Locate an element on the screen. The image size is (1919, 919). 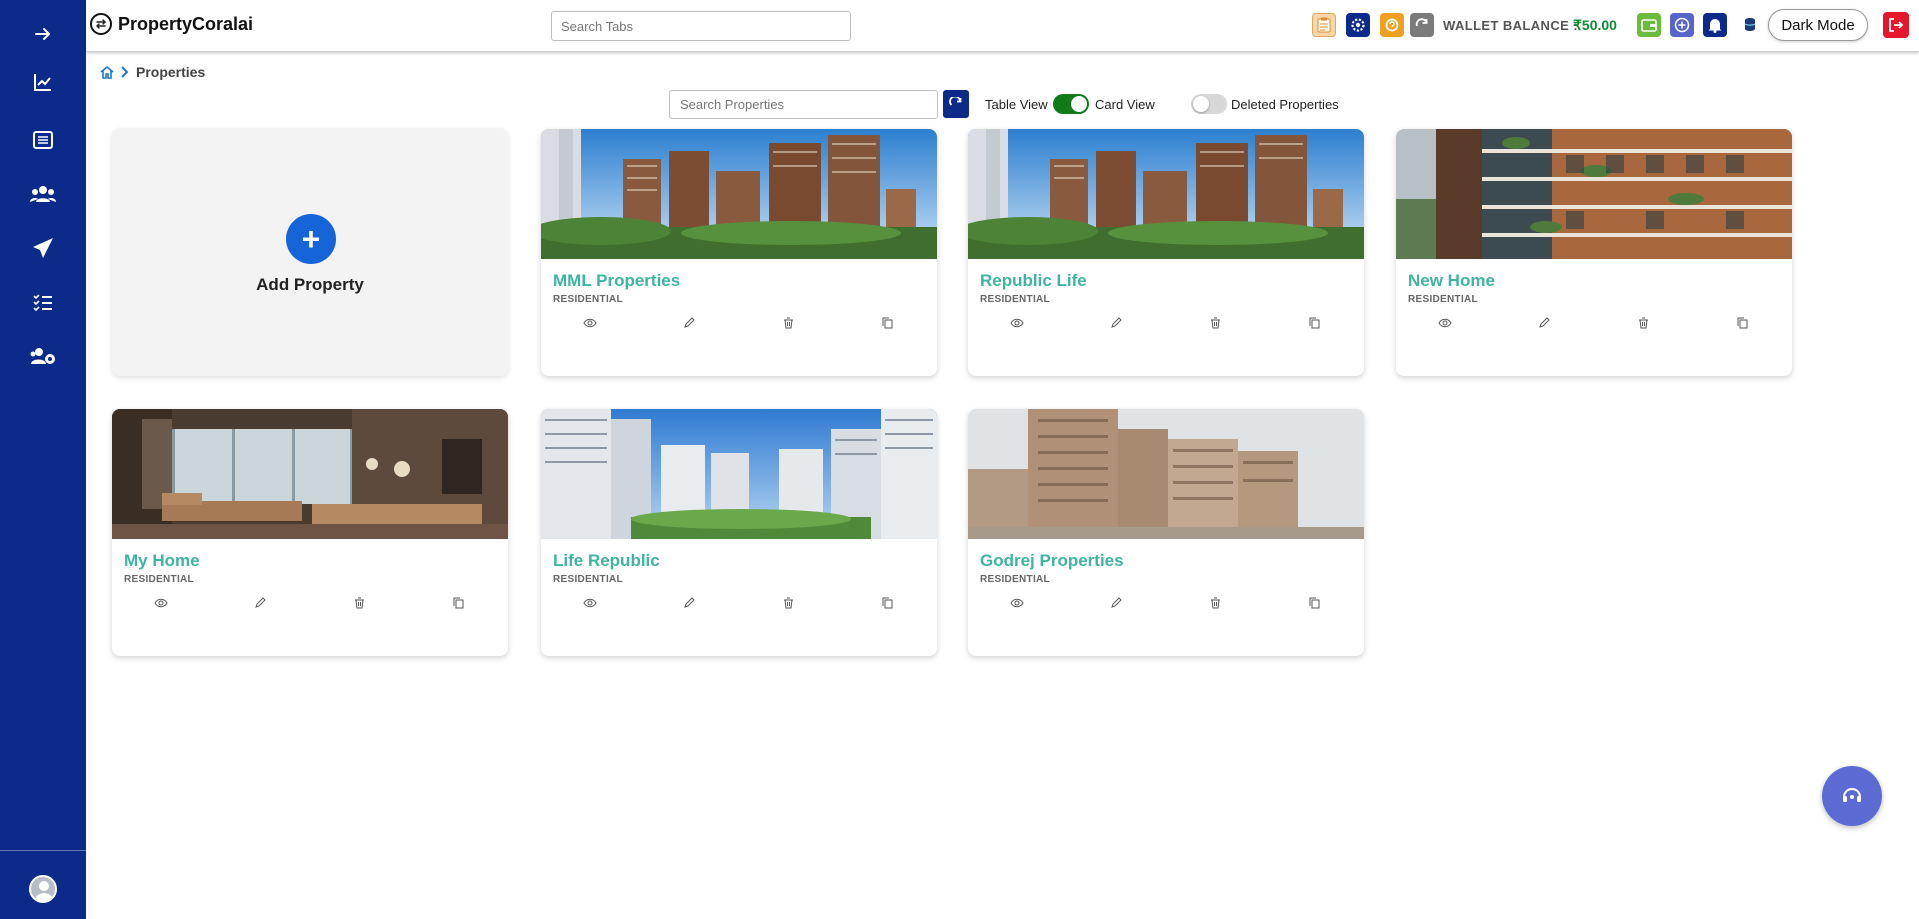
property-name: Republic Life is located at coordinates (1033, 281).